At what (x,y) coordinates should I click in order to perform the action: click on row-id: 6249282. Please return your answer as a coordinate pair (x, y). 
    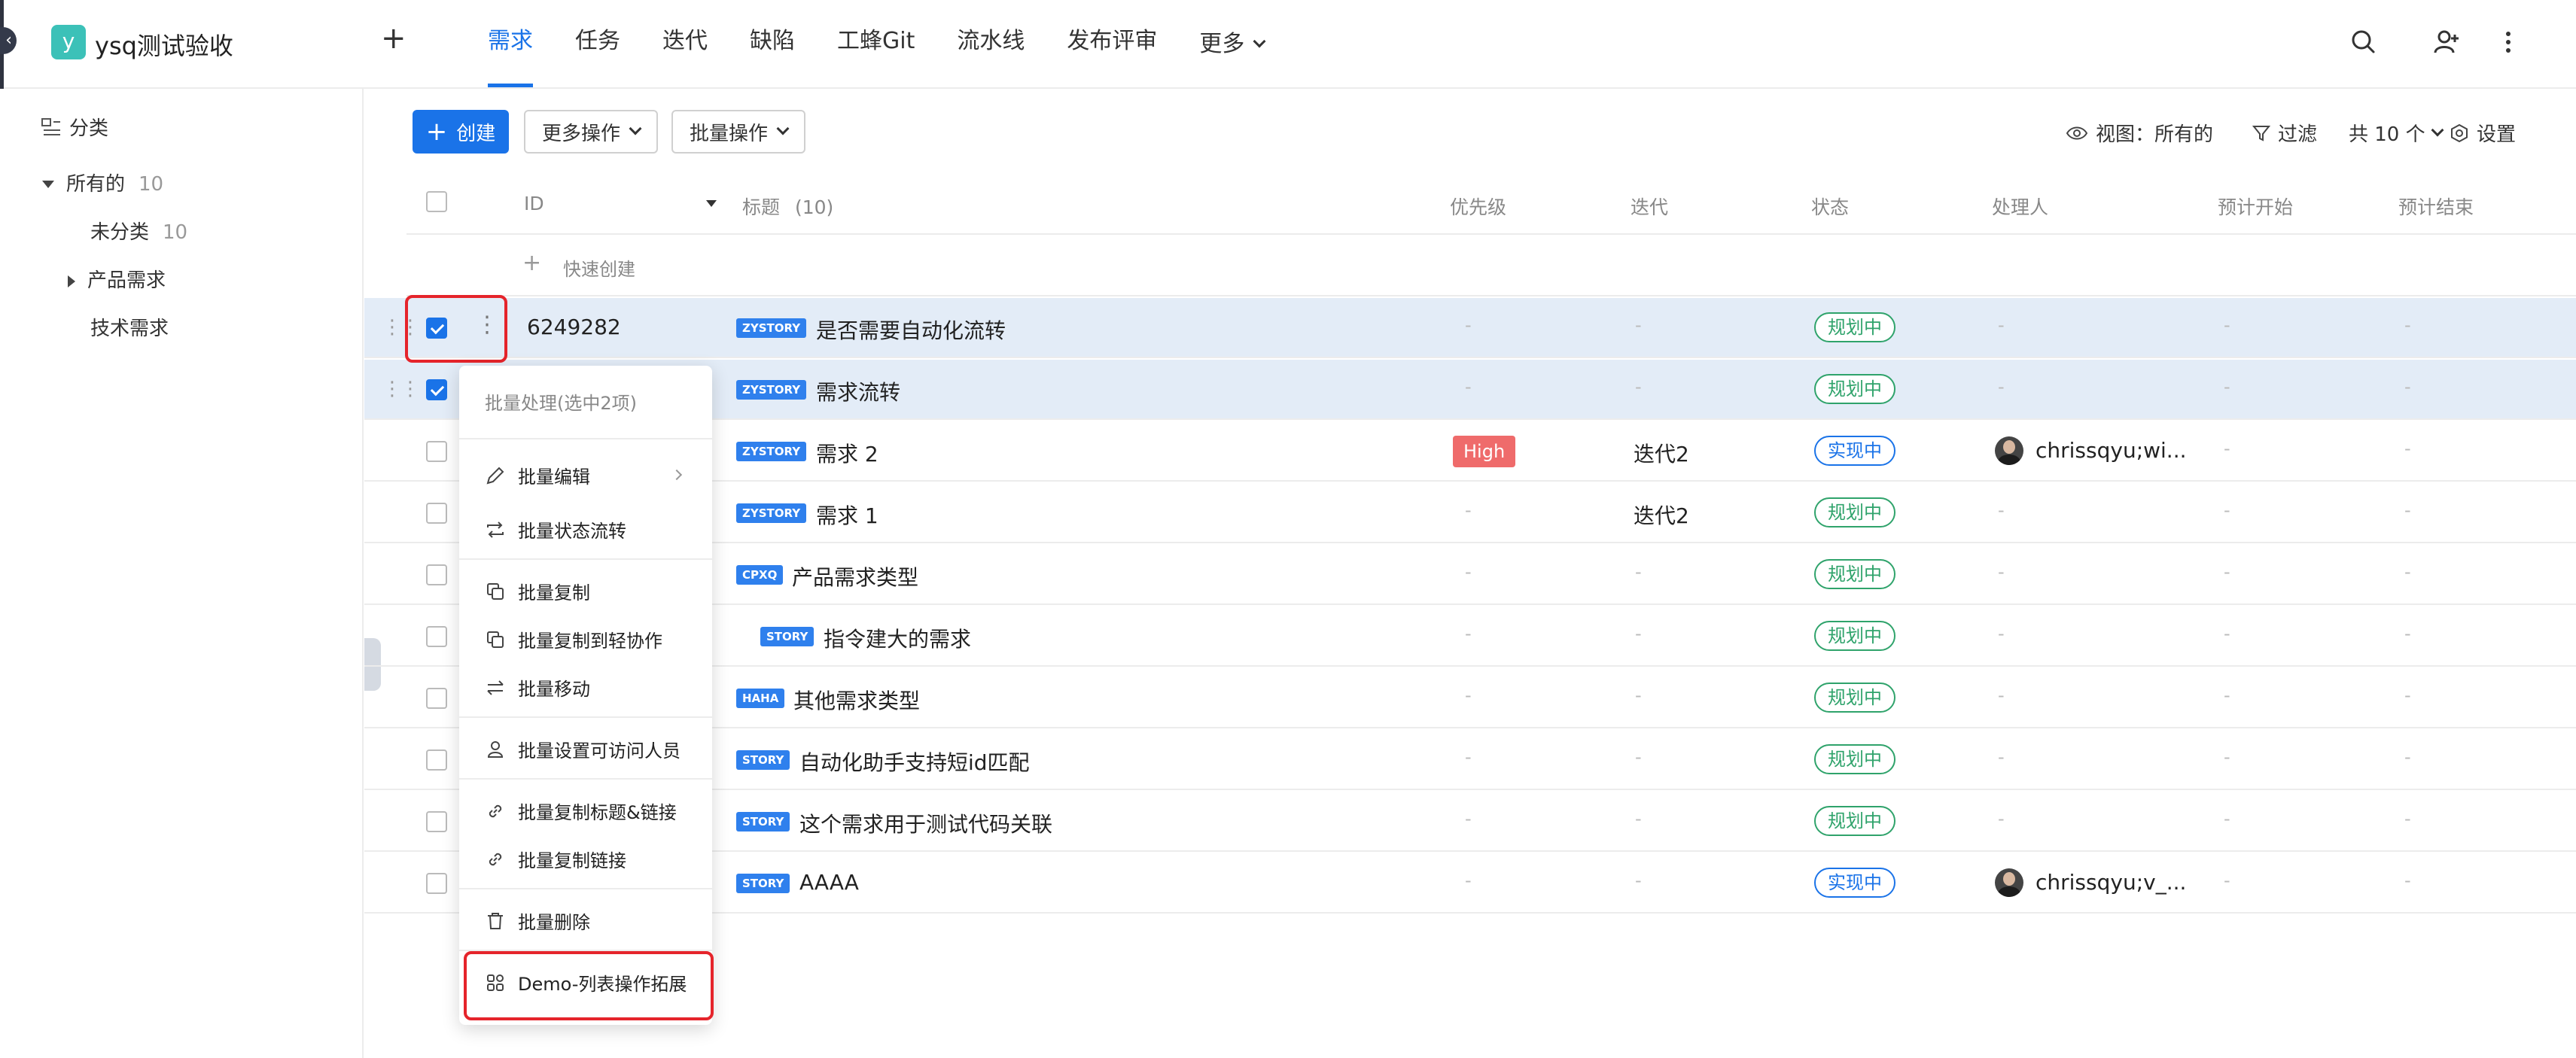
    Looking at the image, I should click on (574, 327).